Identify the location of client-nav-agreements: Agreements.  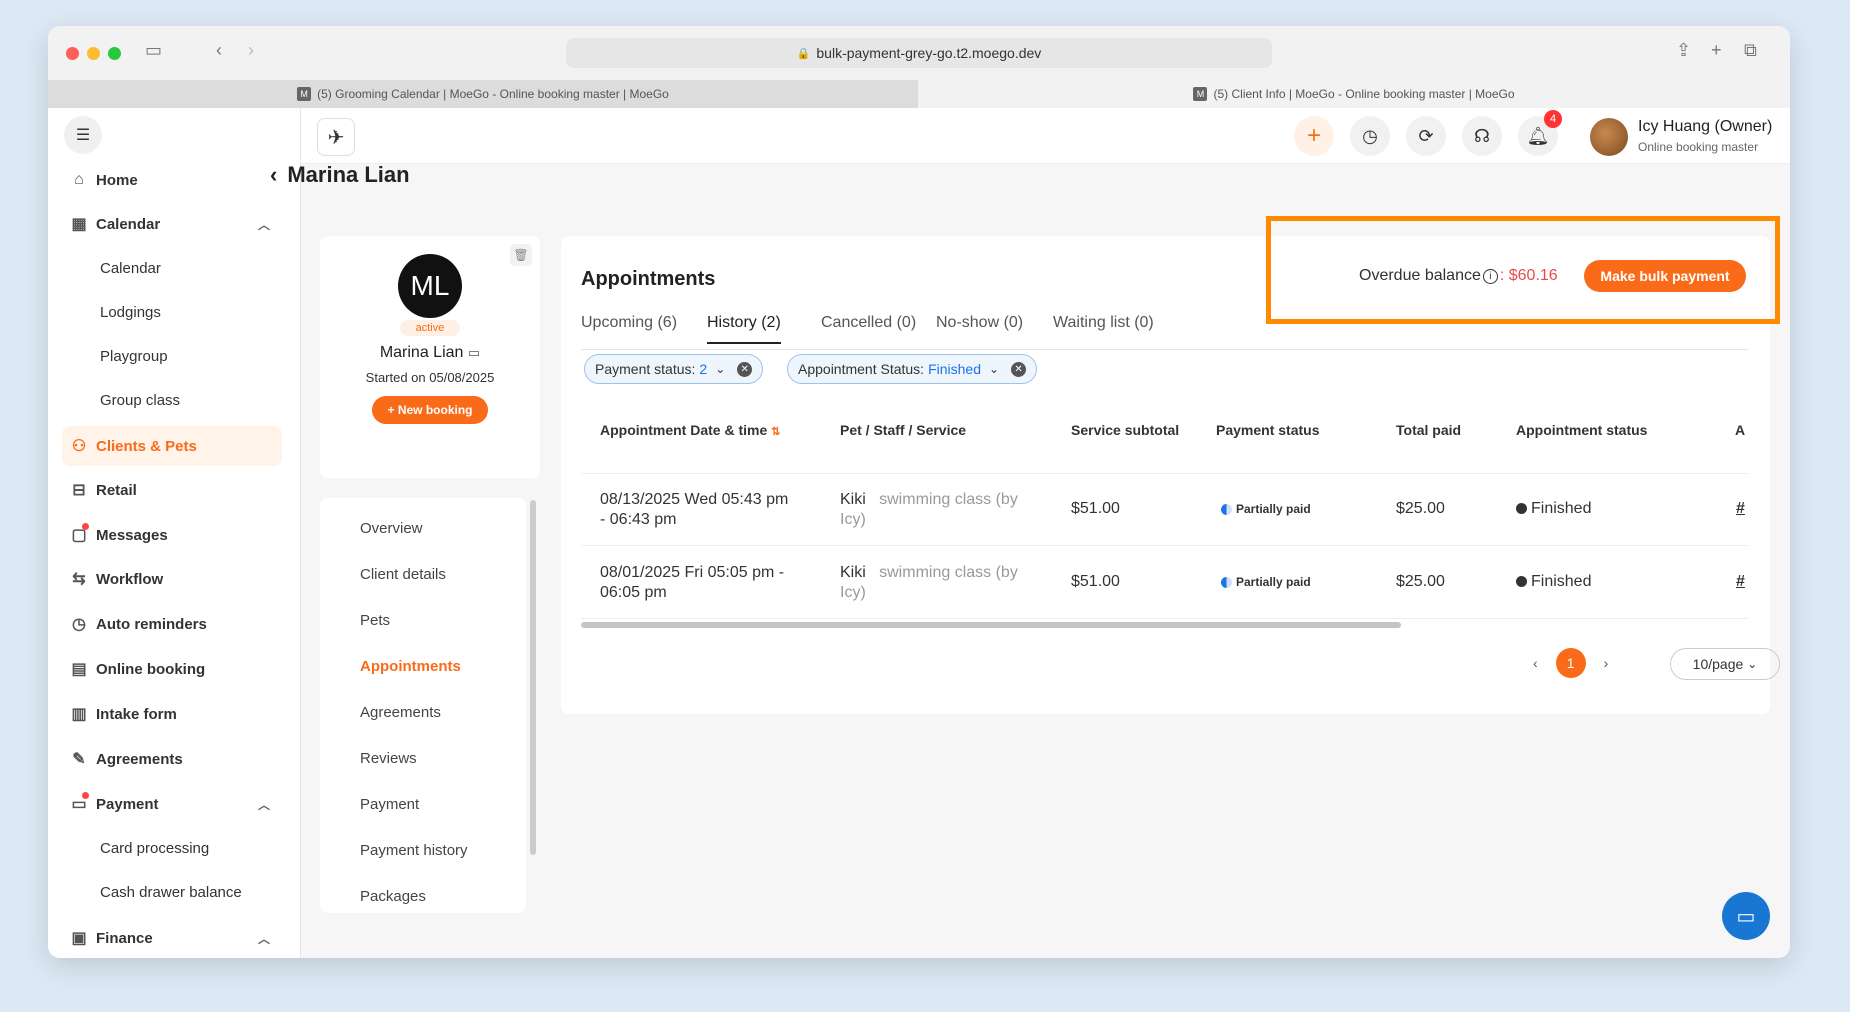
(400, 712).